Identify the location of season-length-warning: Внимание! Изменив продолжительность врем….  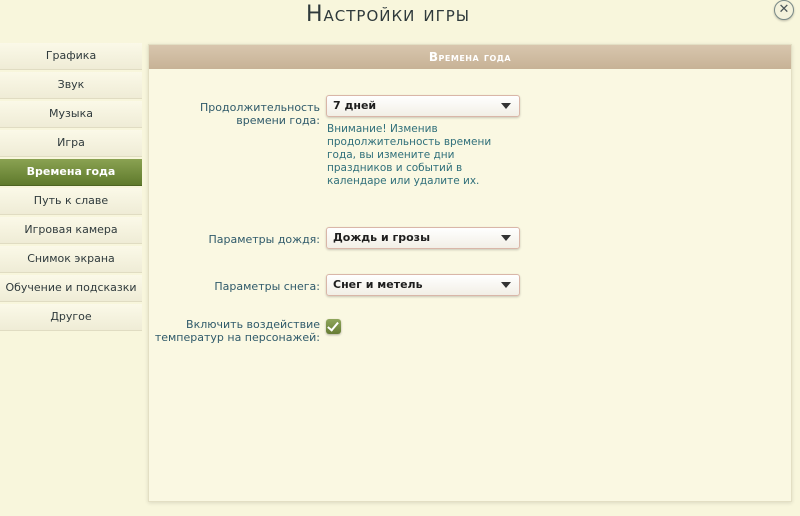
(409, 155).